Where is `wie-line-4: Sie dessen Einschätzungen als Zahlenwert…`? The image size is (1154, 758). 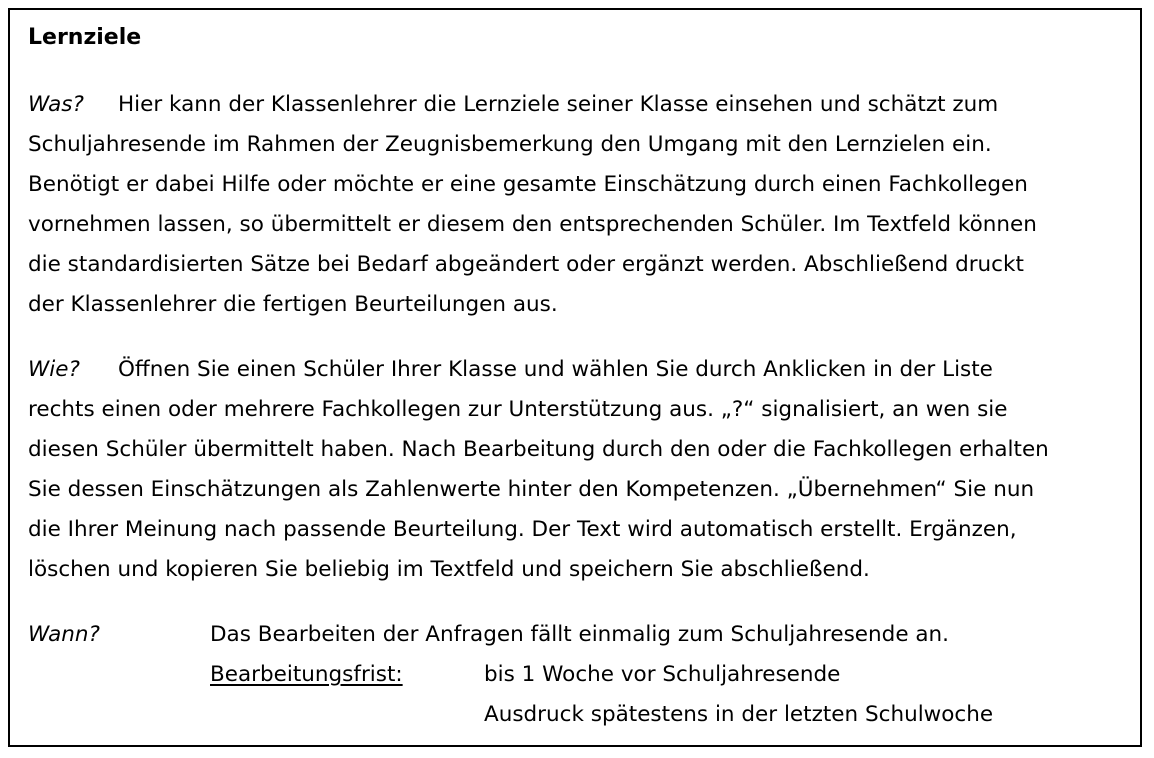
wie-line-4: Sie dessen Einschätzungen als Zahlenwert… is located at coordinates (531, 489).